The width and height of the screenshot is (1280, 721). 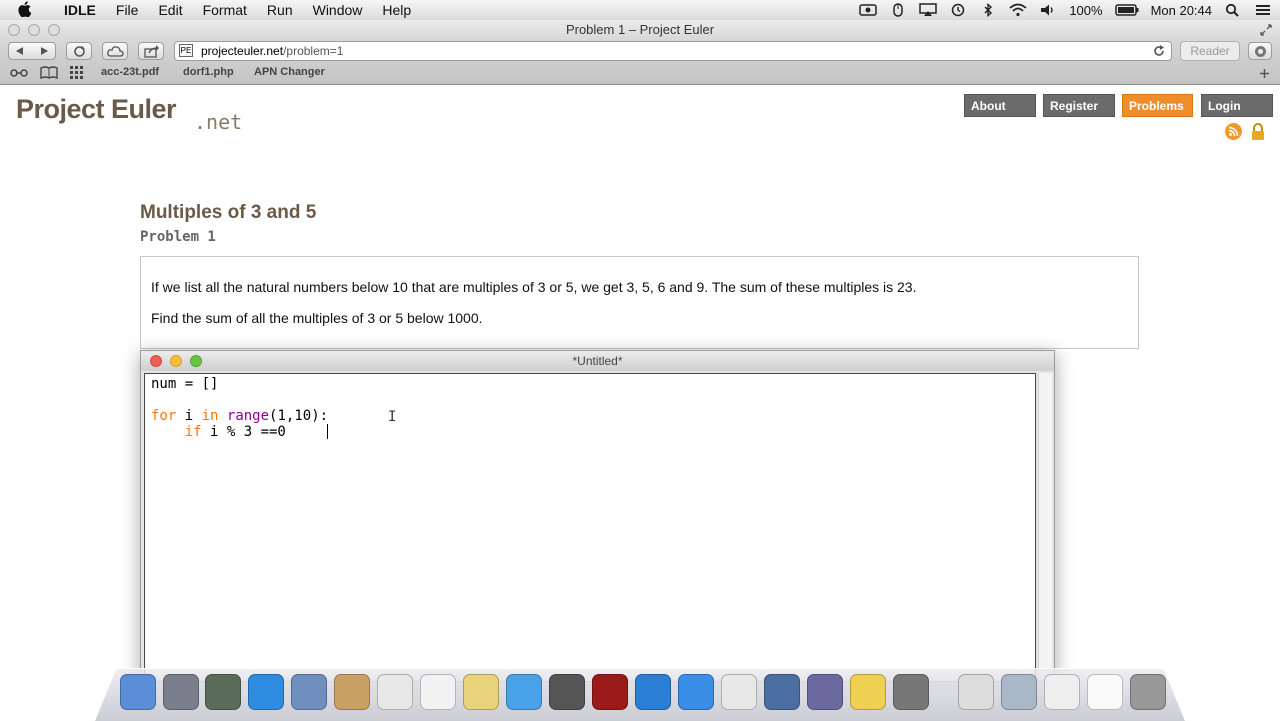 What do you see at coordinates (225, 10) in the screenshot?
I see `menu-format: Format` at bounding box center [225, 10].